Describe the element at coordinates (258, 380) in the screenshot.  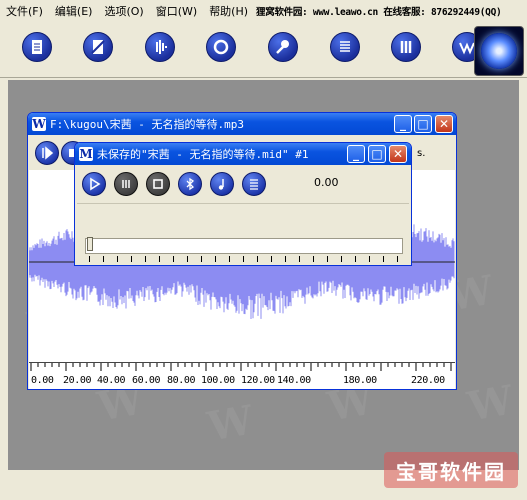
I see `timeline-label: 120.00` at that location.